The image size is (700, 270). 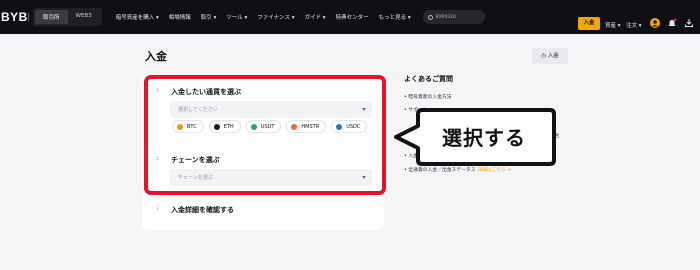 What do you see at coordinates (202, 210) in the screenshot?
I see `step-3-title: 入金詳細を確認する` at bounding box center [202, 210].